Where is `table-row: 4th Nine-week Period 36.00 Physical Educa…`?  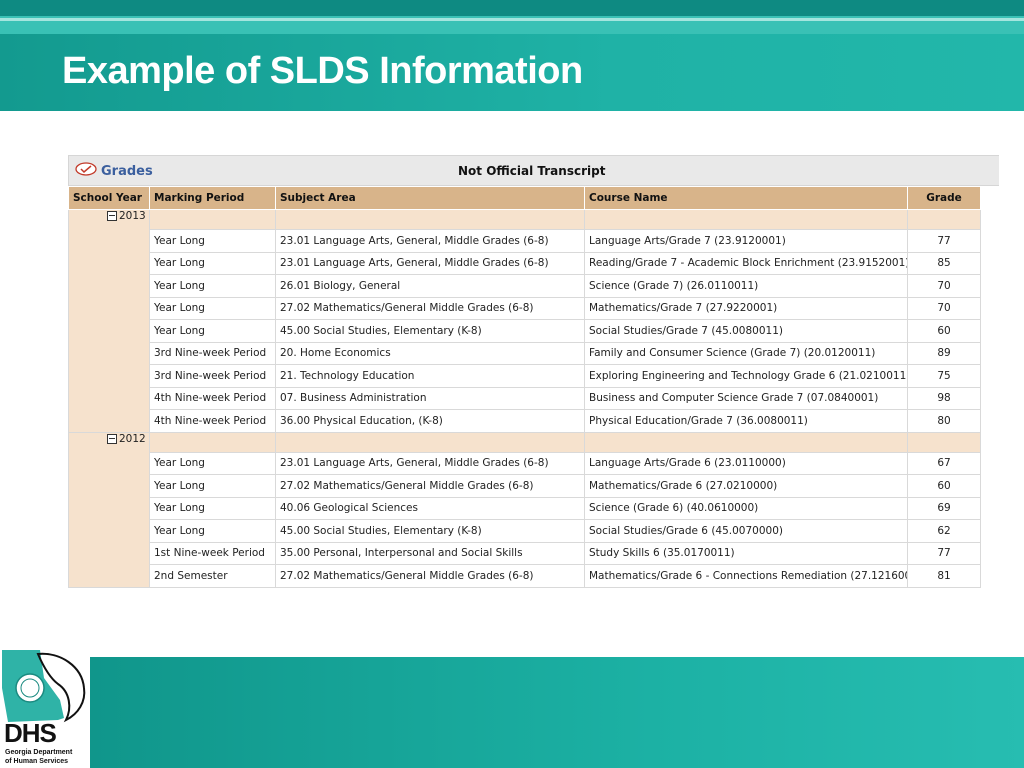 table-row: 4th Nine-week Period 36.00 Physical Educa… is located at coordinates (525, 421).